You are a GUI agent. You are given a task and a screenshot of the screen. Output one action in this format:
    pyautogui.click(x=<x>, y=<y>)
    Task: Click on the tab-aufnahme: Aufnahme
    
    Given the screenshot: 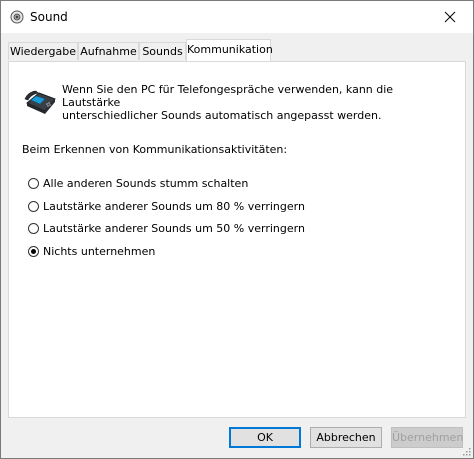 What is the action you would take?
    pyautogui.click(x=108, y=51)
    